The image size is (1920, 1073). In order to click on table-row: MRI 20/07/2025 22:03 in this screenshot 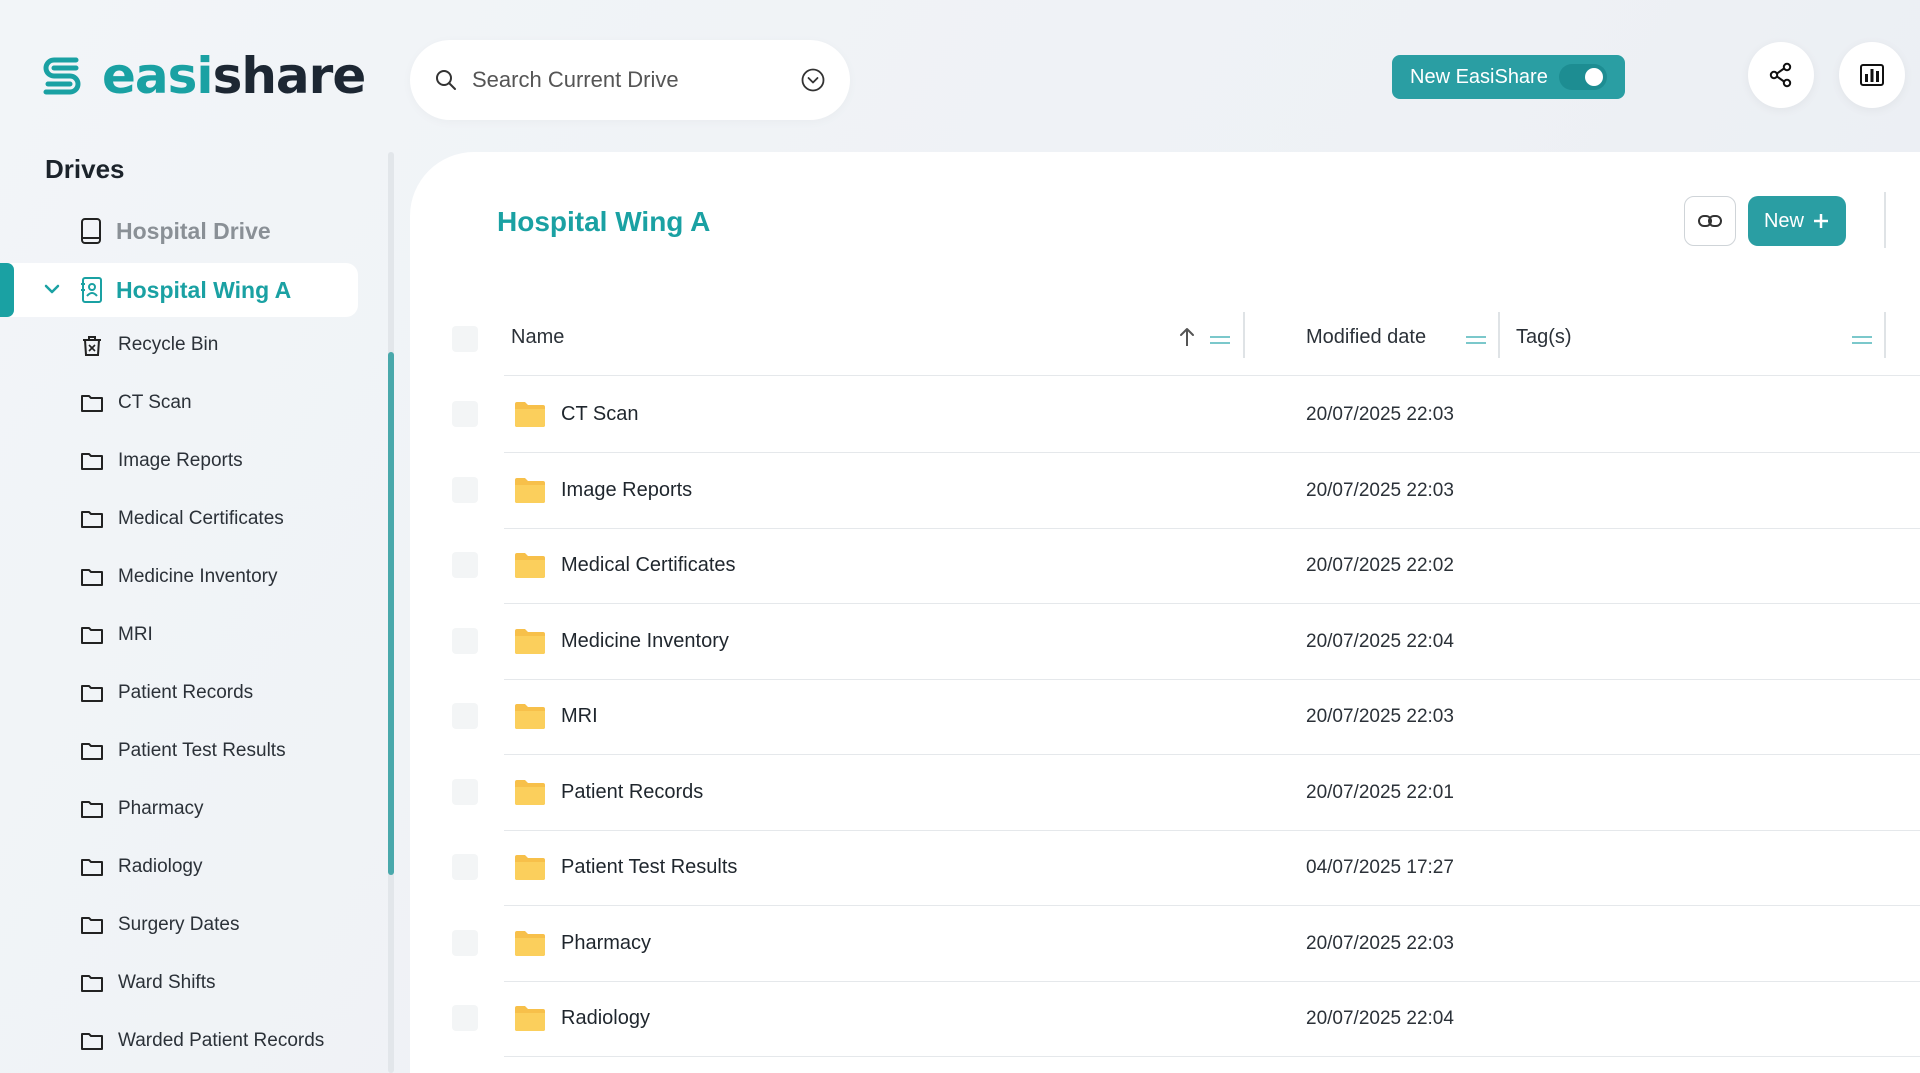, I will do `click(1165, 716)`.